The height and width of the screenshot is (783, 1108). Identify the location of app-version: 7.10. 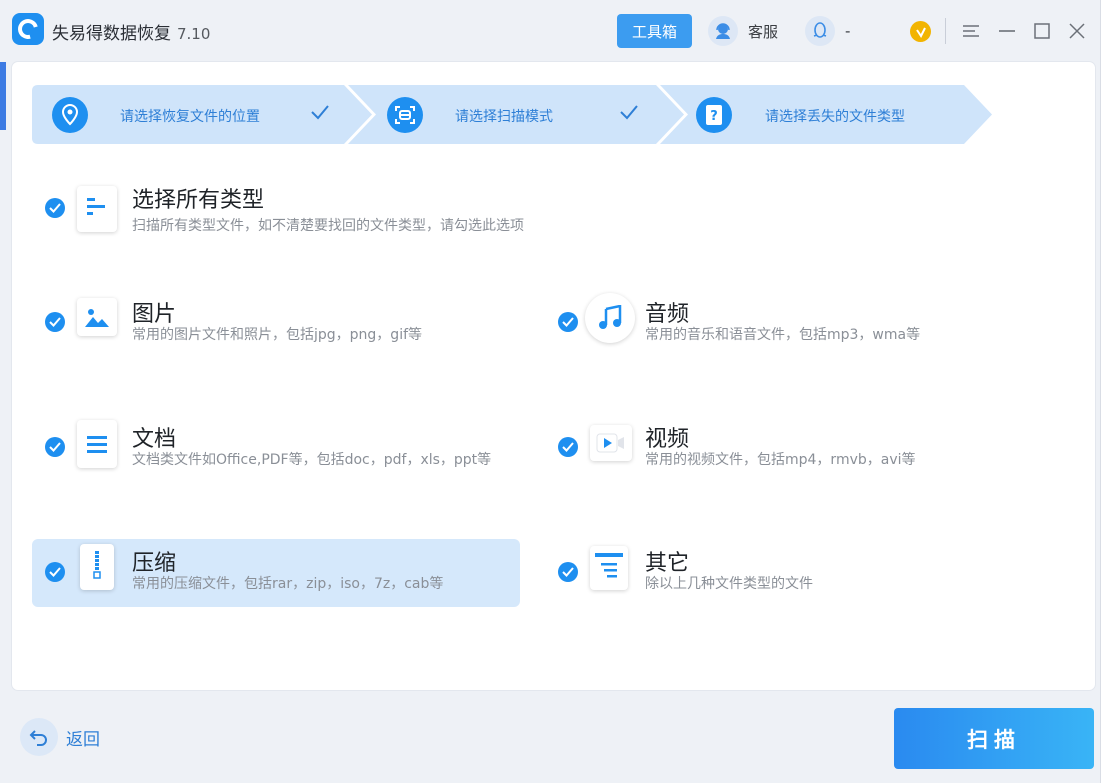
(194, 34).